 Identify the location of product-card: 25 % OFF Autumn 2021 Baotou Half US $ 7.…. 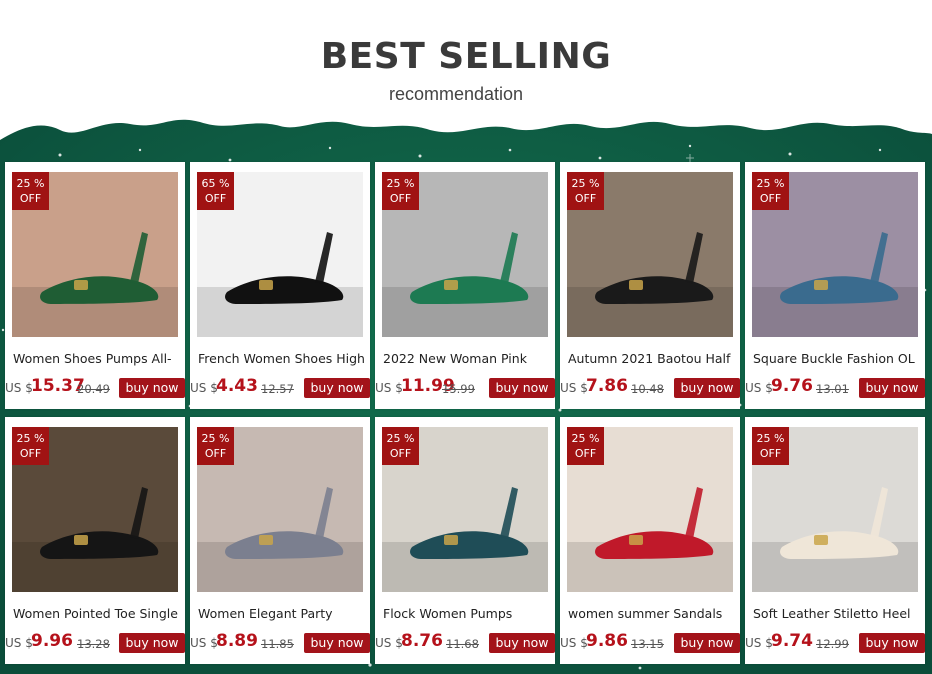
(650, 285).